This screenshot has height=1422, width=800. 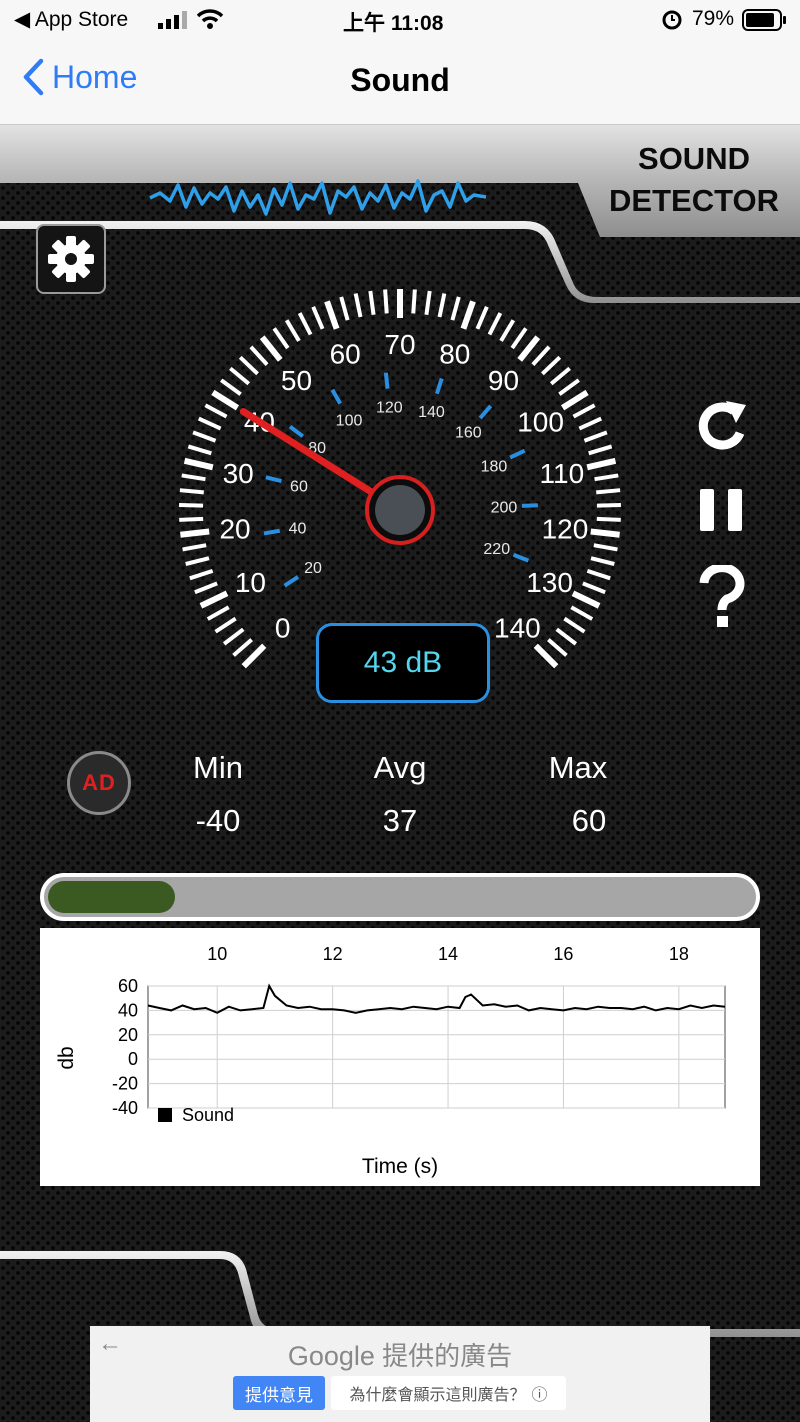 What do you see at coordinates (125, 1047) in the screenshot?
I see `y-axis-ticks: 60 40 20 0 -20 -40` at bounding box center [125, 1047].